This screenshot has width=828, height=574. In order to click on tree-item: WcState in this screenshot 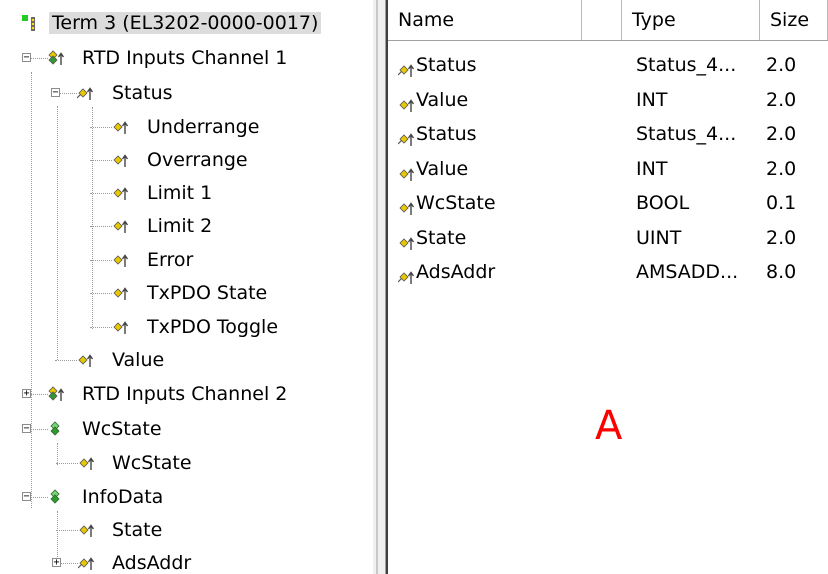, I will do `click(186, 463)`.